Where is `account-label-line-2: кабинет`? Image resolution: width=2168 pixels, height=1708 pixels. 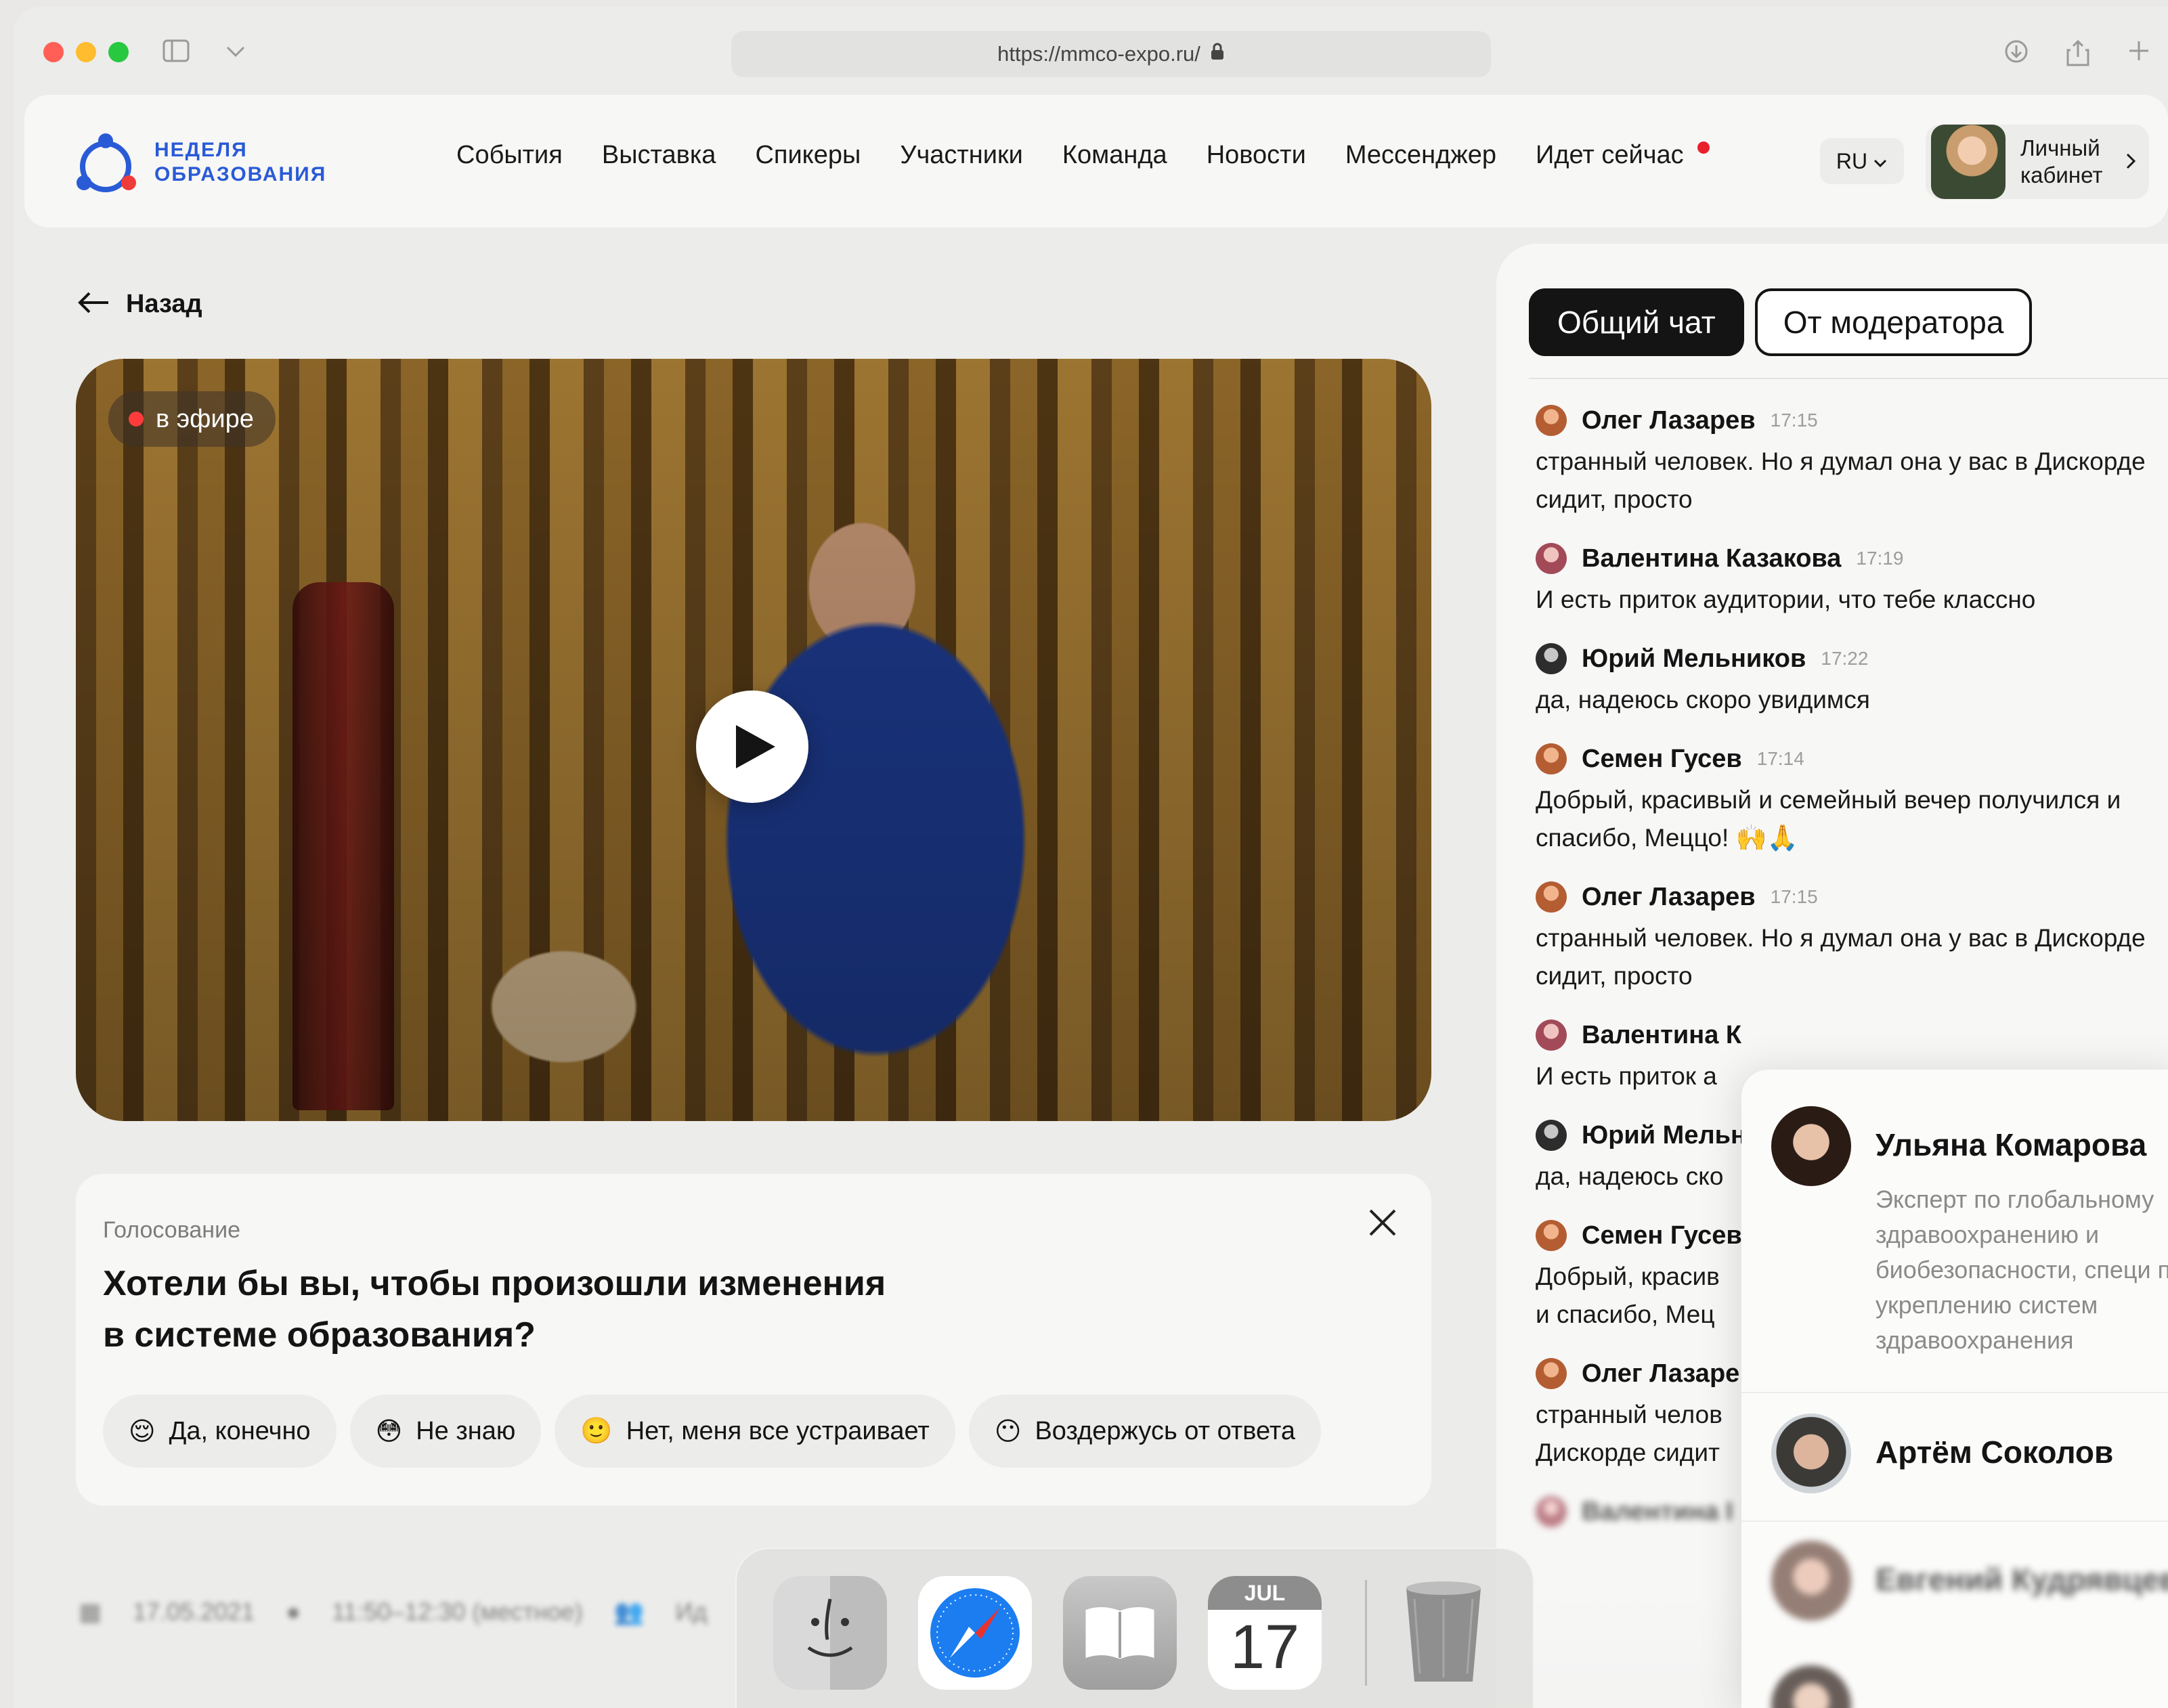
account-label-line-2: кабинет is located at coordinates (2061, 175).